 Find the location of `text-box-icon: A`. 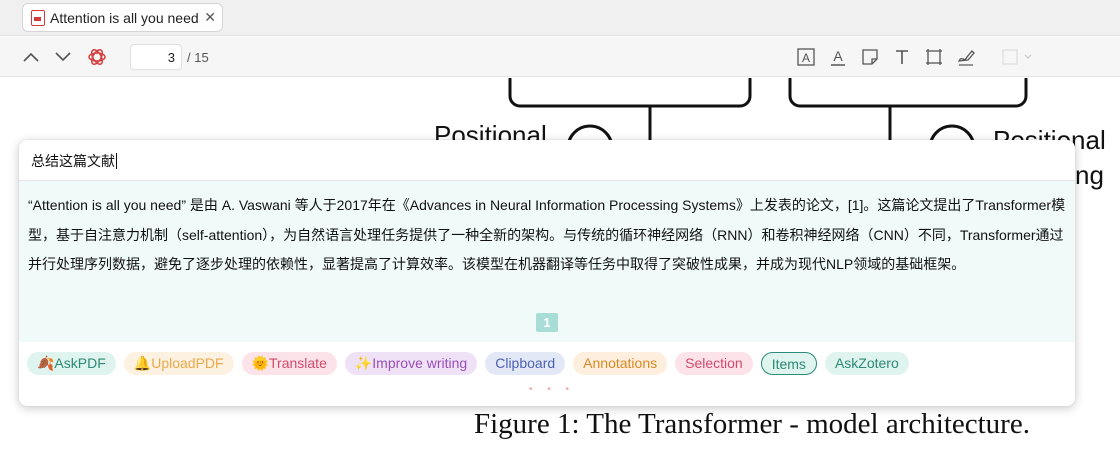

text-box-icon: A is located at coordinates (806, 57).